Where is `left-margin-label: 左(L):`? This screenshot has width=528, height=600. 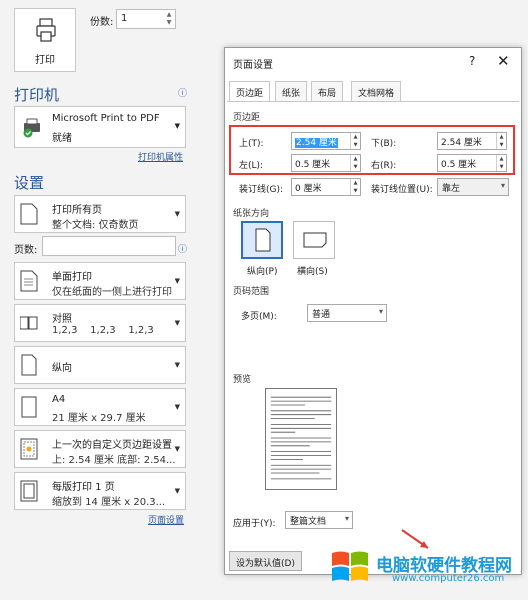 left-margin-label: 左(L): is located at coordinates (251, 166).